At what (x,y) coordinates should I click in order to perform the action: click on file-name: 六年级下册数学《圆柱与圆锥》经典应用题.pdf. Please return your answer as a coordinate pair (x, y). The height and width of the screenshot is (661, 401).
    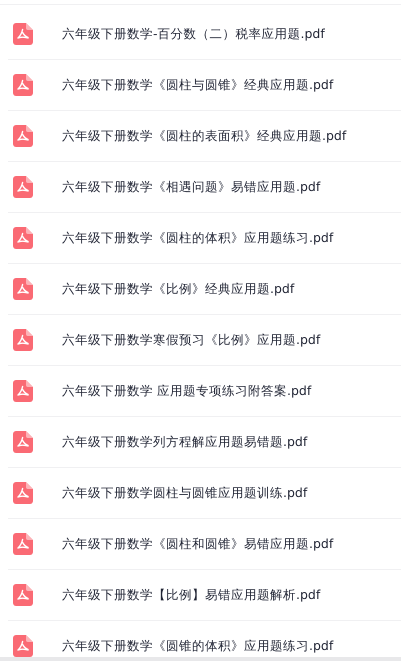
    Looking at the image, I should click on (198, 85).